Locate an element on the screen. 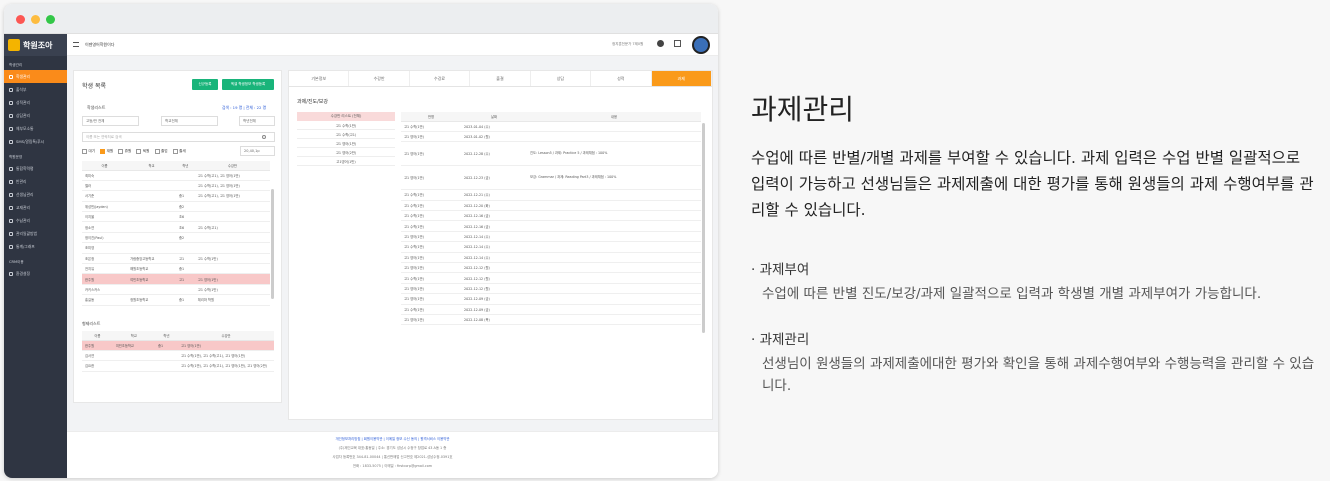 The image size is (1330, 481). tab-item: 기본정보 is located at coordinates (319, 78).